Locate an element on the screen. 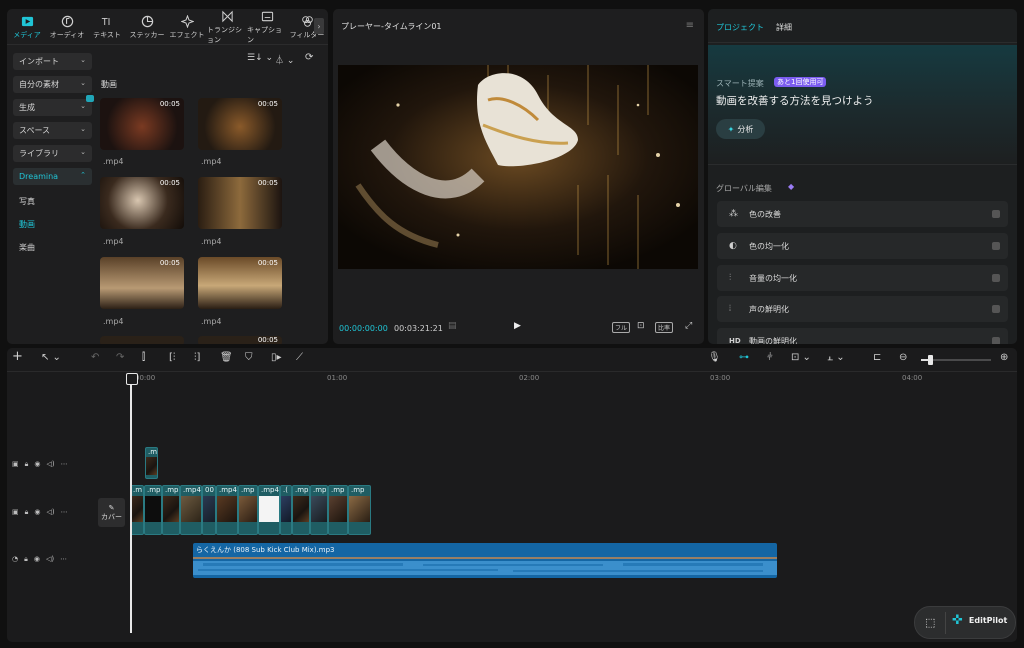 Image resolution: width=1024 pixels, height=648 pixels. sidebar-library-button: ライブラリ ⌄ is located at coordinates (52, 153).